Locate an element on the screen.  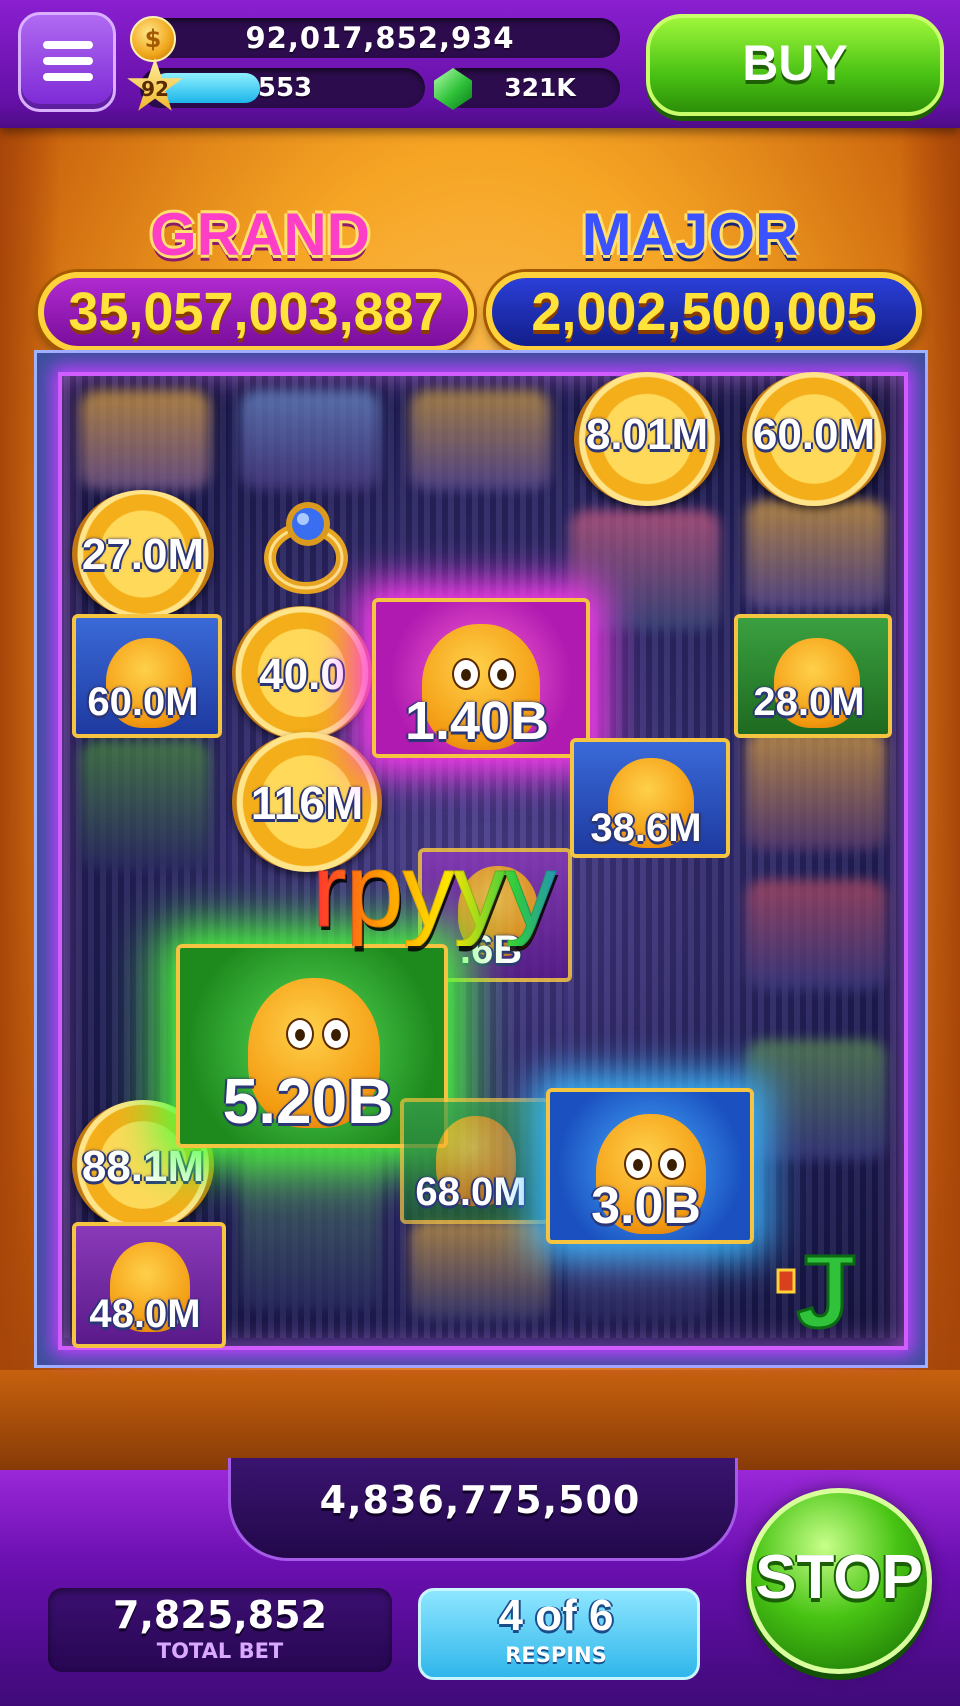
coin-value: 8.01M is located at coordinates (647, 434).